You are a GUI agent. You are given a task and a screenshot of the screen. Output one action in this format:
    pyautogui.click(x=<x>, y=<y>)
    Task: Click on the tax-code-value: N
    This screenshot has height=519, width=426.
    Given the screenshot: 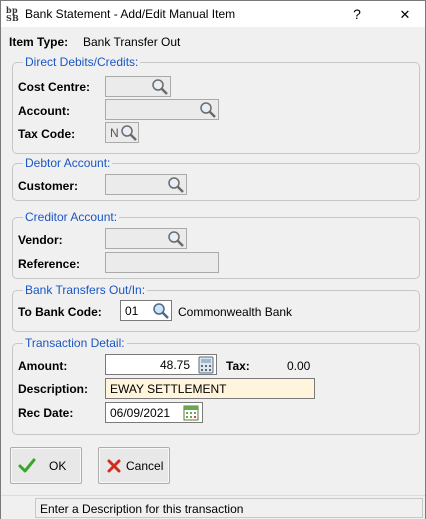 What is the action you would take?
    pyautogui.click(x=114, y=133)
    